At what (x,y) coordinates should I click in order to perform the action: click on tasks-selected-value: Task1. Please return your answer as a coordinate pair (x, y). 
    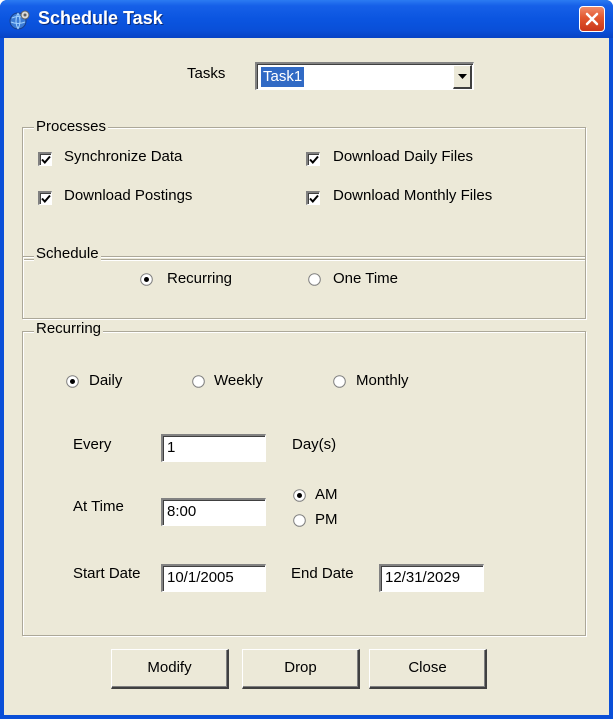
    Looking at the image, I should click on (283, 77).